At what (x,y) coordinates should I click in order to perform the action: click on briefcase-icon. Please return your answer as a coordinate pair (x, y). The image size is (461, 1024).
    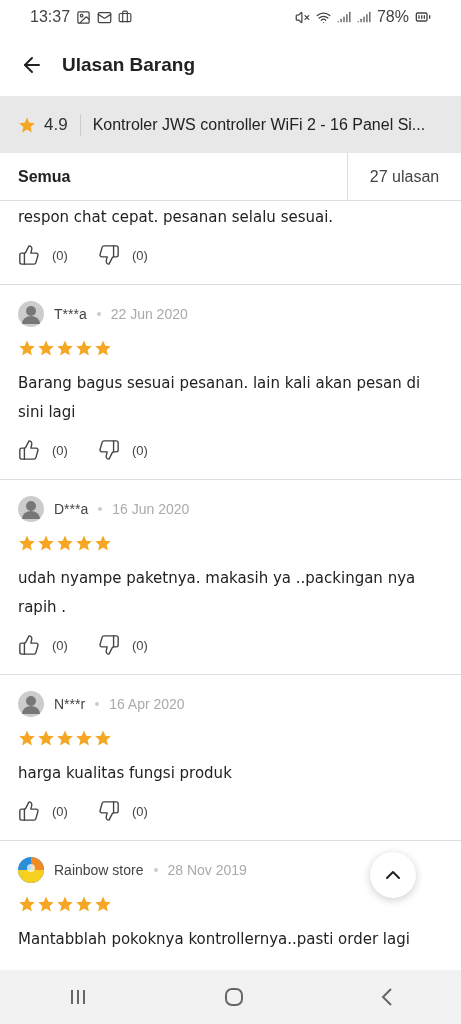
    Looking at the image, I should click on (125, 17).